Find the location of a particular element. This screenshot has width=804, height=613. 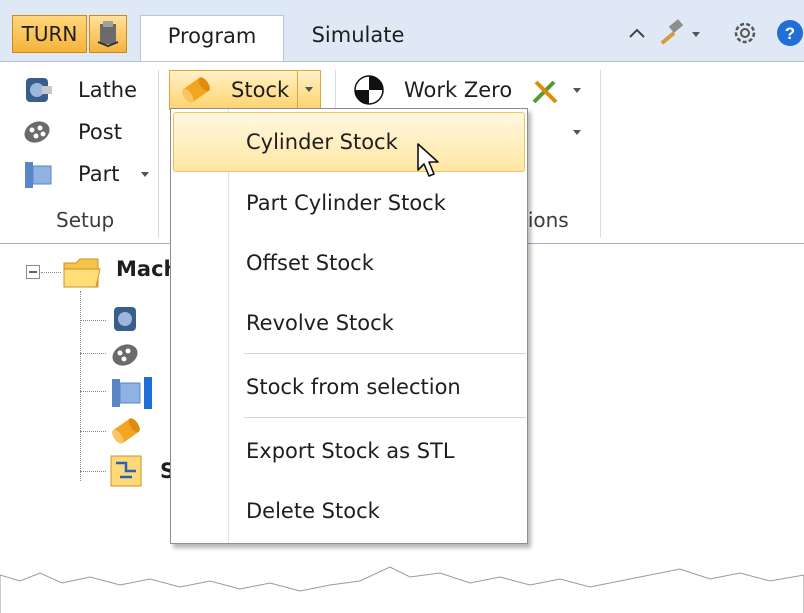

options-button is located at coordinates (560, 132).